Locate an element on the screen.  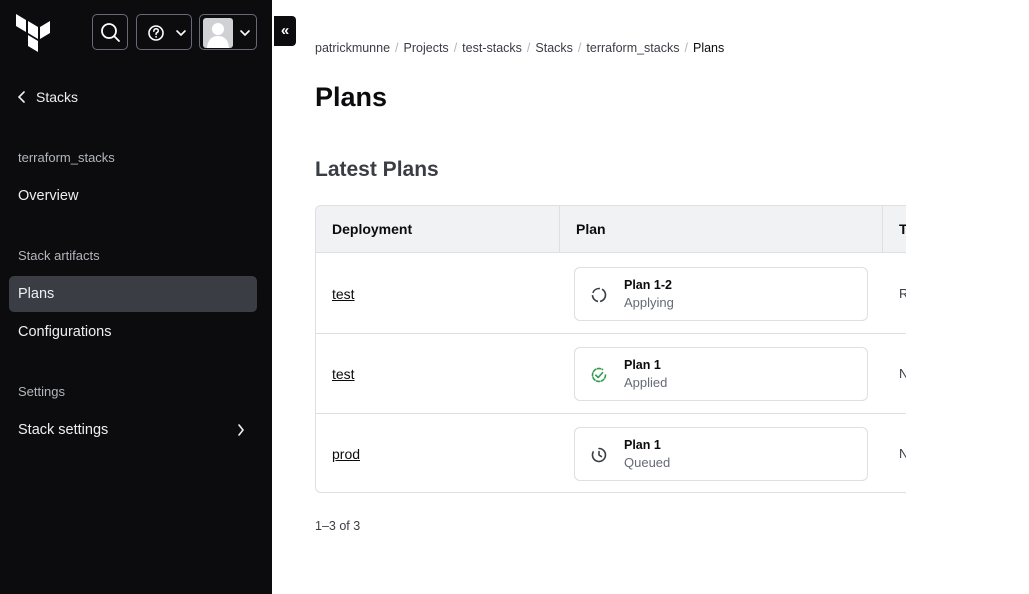
chevron-left-icon is located at coordinates (21, 97).